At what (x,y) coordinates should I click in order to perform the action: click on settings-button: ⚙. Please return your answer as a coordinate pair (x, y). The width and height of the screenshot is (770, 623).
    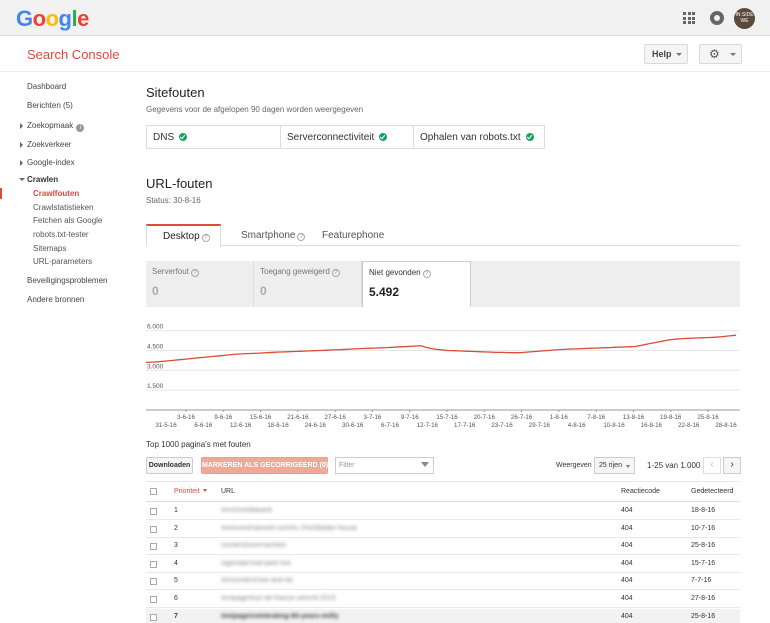
    Looking at the image, I should click on (720, 54).